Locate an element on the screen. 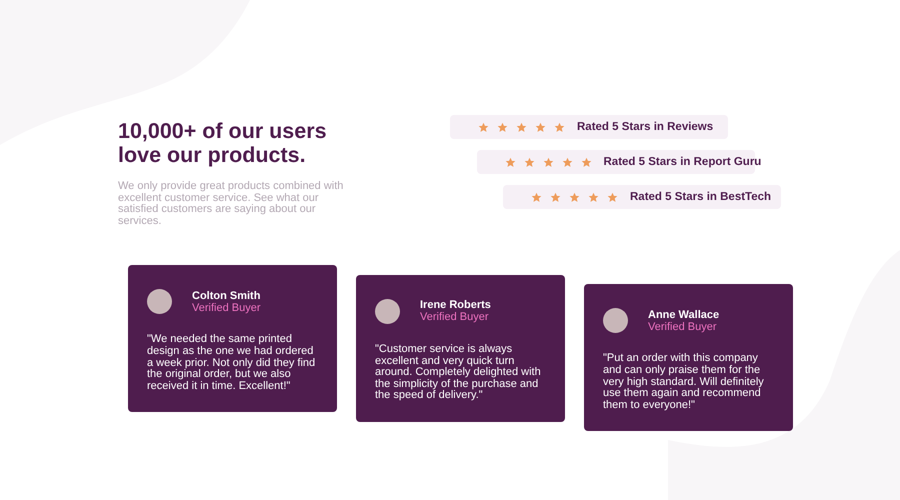  rating-label: Rated 5 Stars in Reviews is located at coordinates (645, 127).